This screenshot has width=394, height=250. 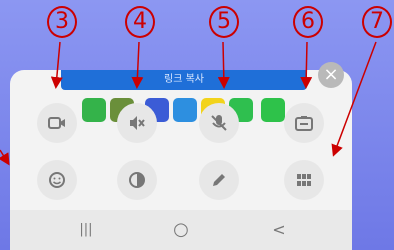 I want to click on annotation-3: 3, so click(x=62, y=22).